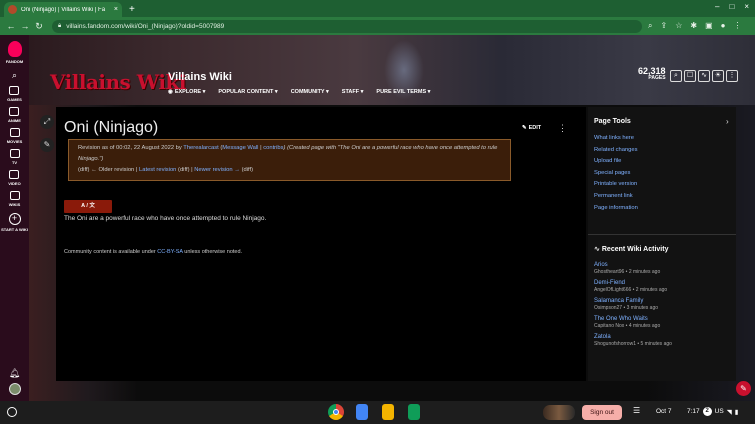  Describe the element at coordinates (12, 412) in the screenshot. I see `launcher-icon` at that location.